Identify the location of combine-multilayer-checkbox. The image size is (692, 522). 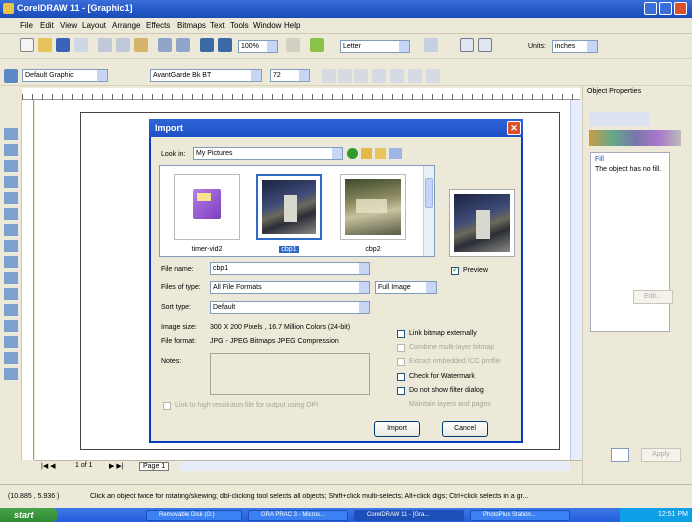
(401, 348).